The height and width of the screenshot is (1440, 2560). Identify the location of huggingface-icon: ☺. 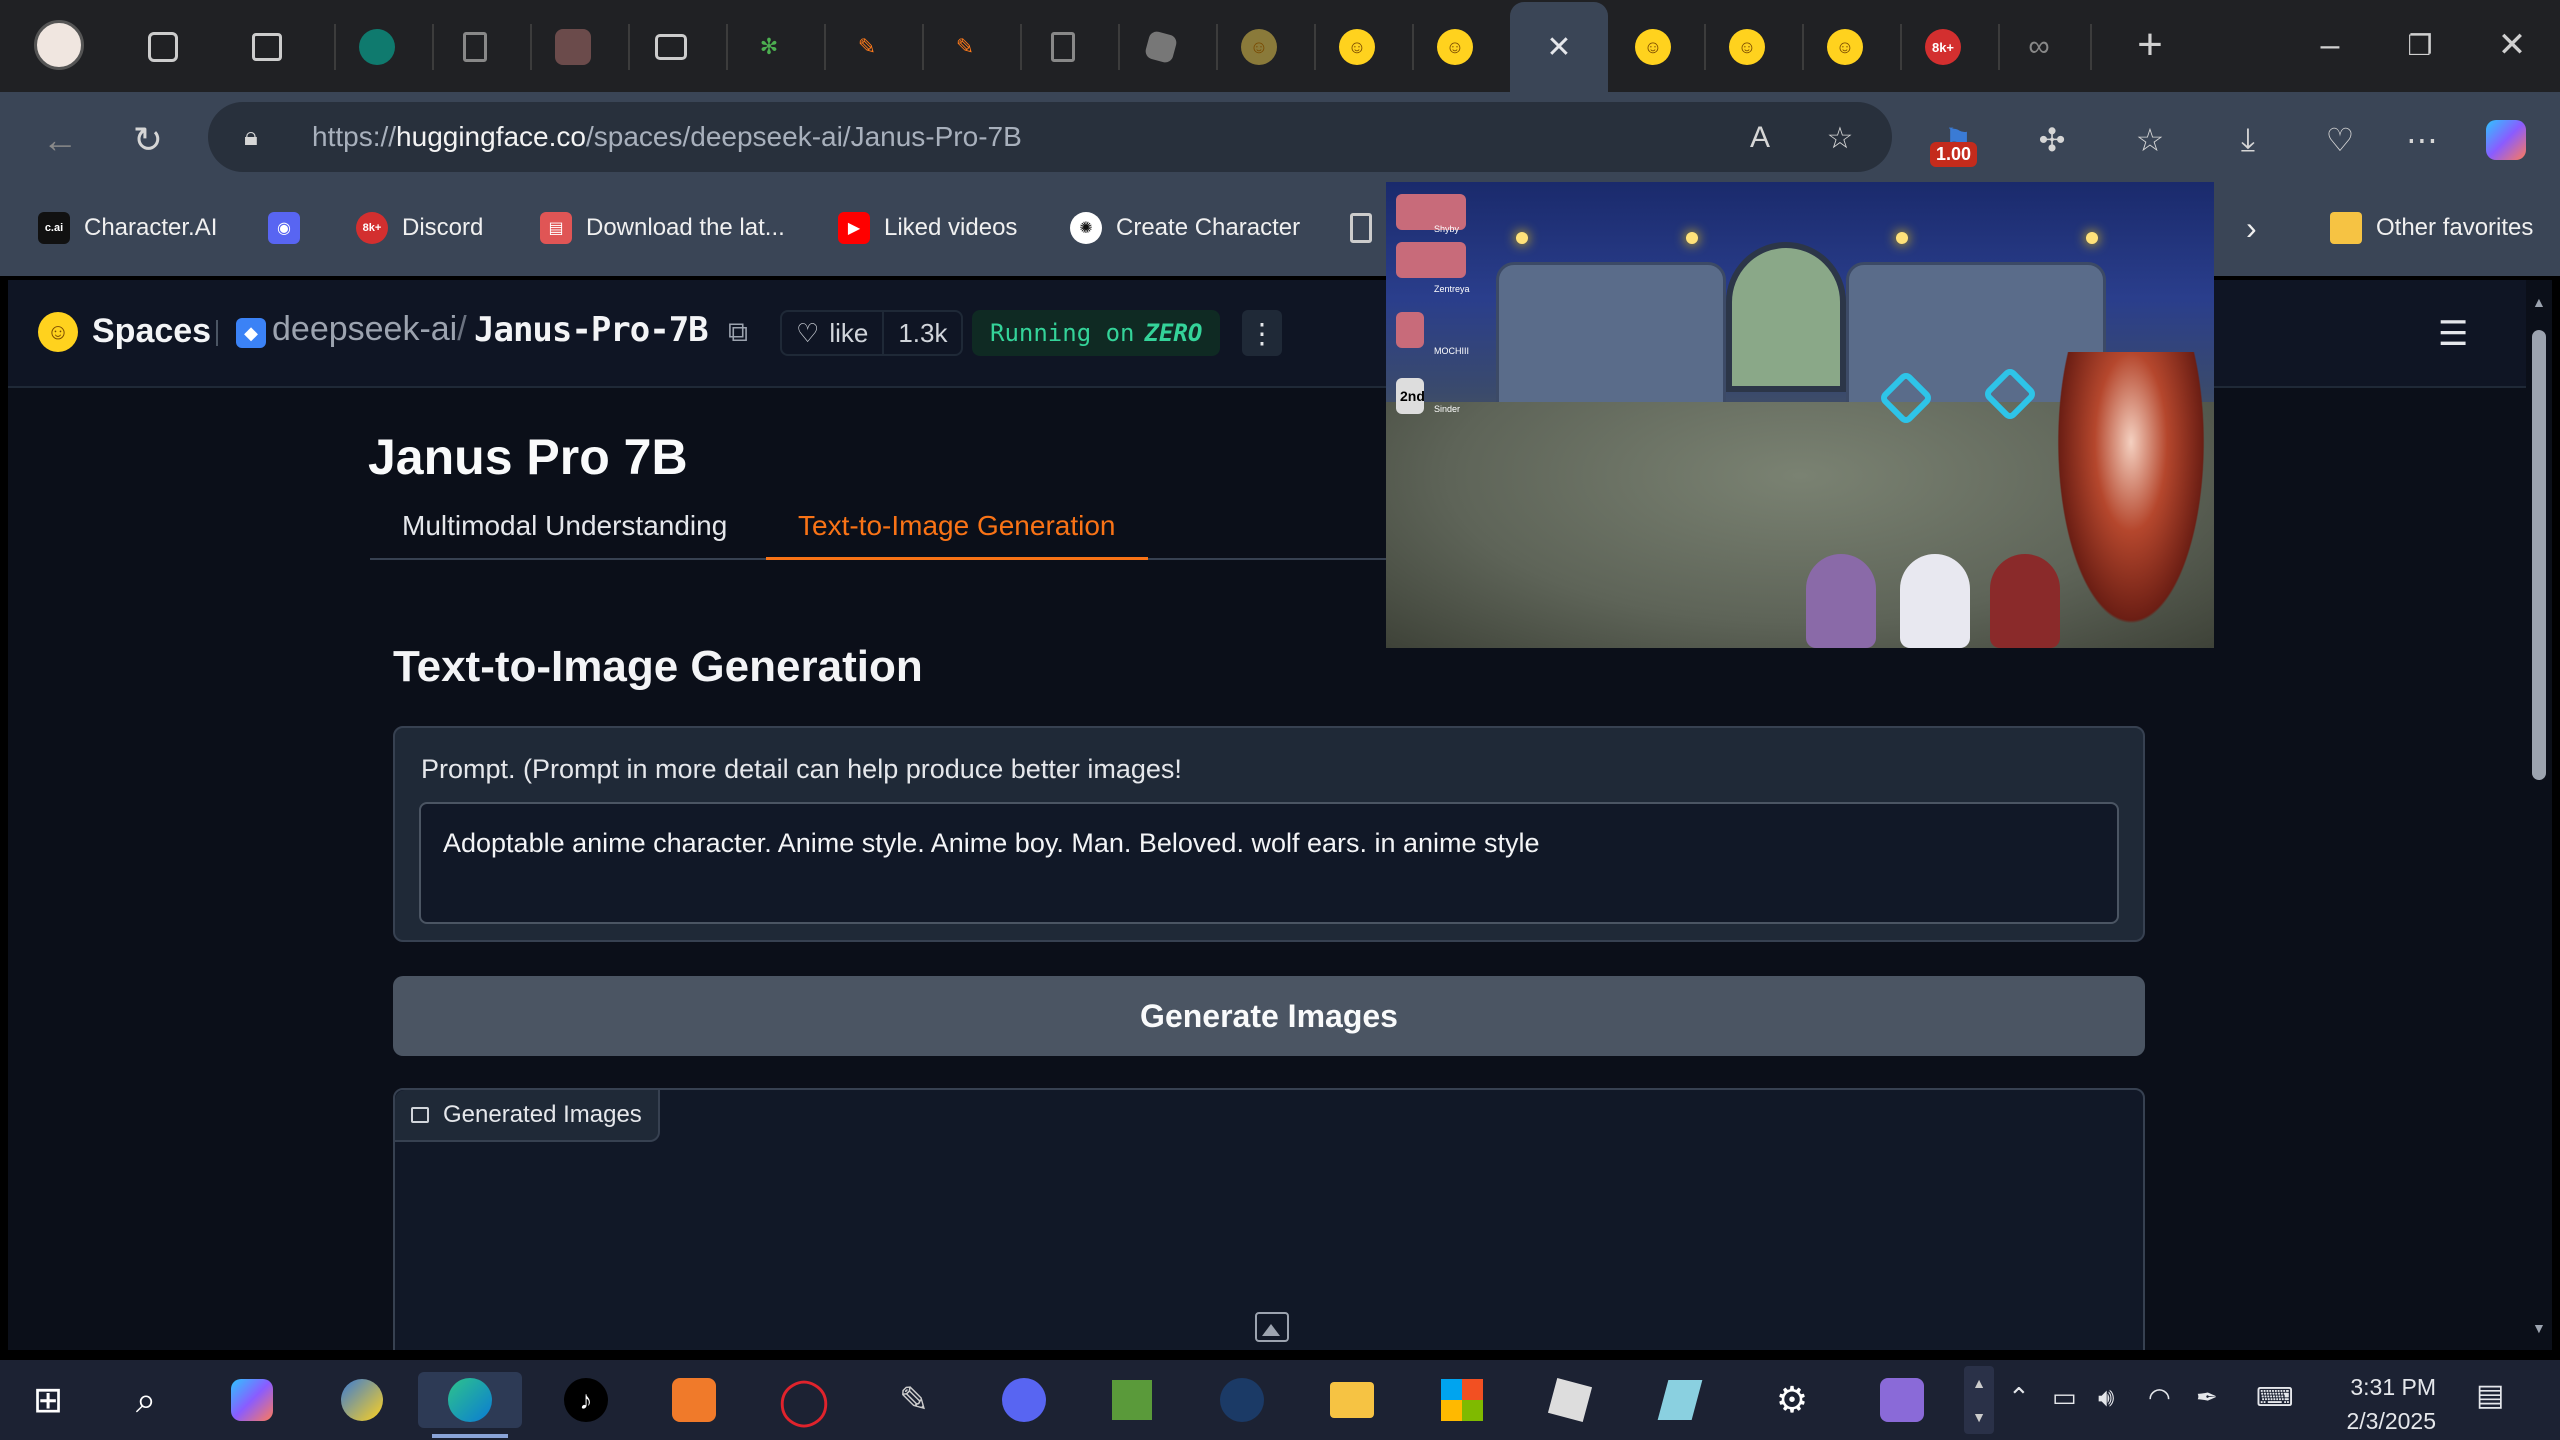
(1653, 47).